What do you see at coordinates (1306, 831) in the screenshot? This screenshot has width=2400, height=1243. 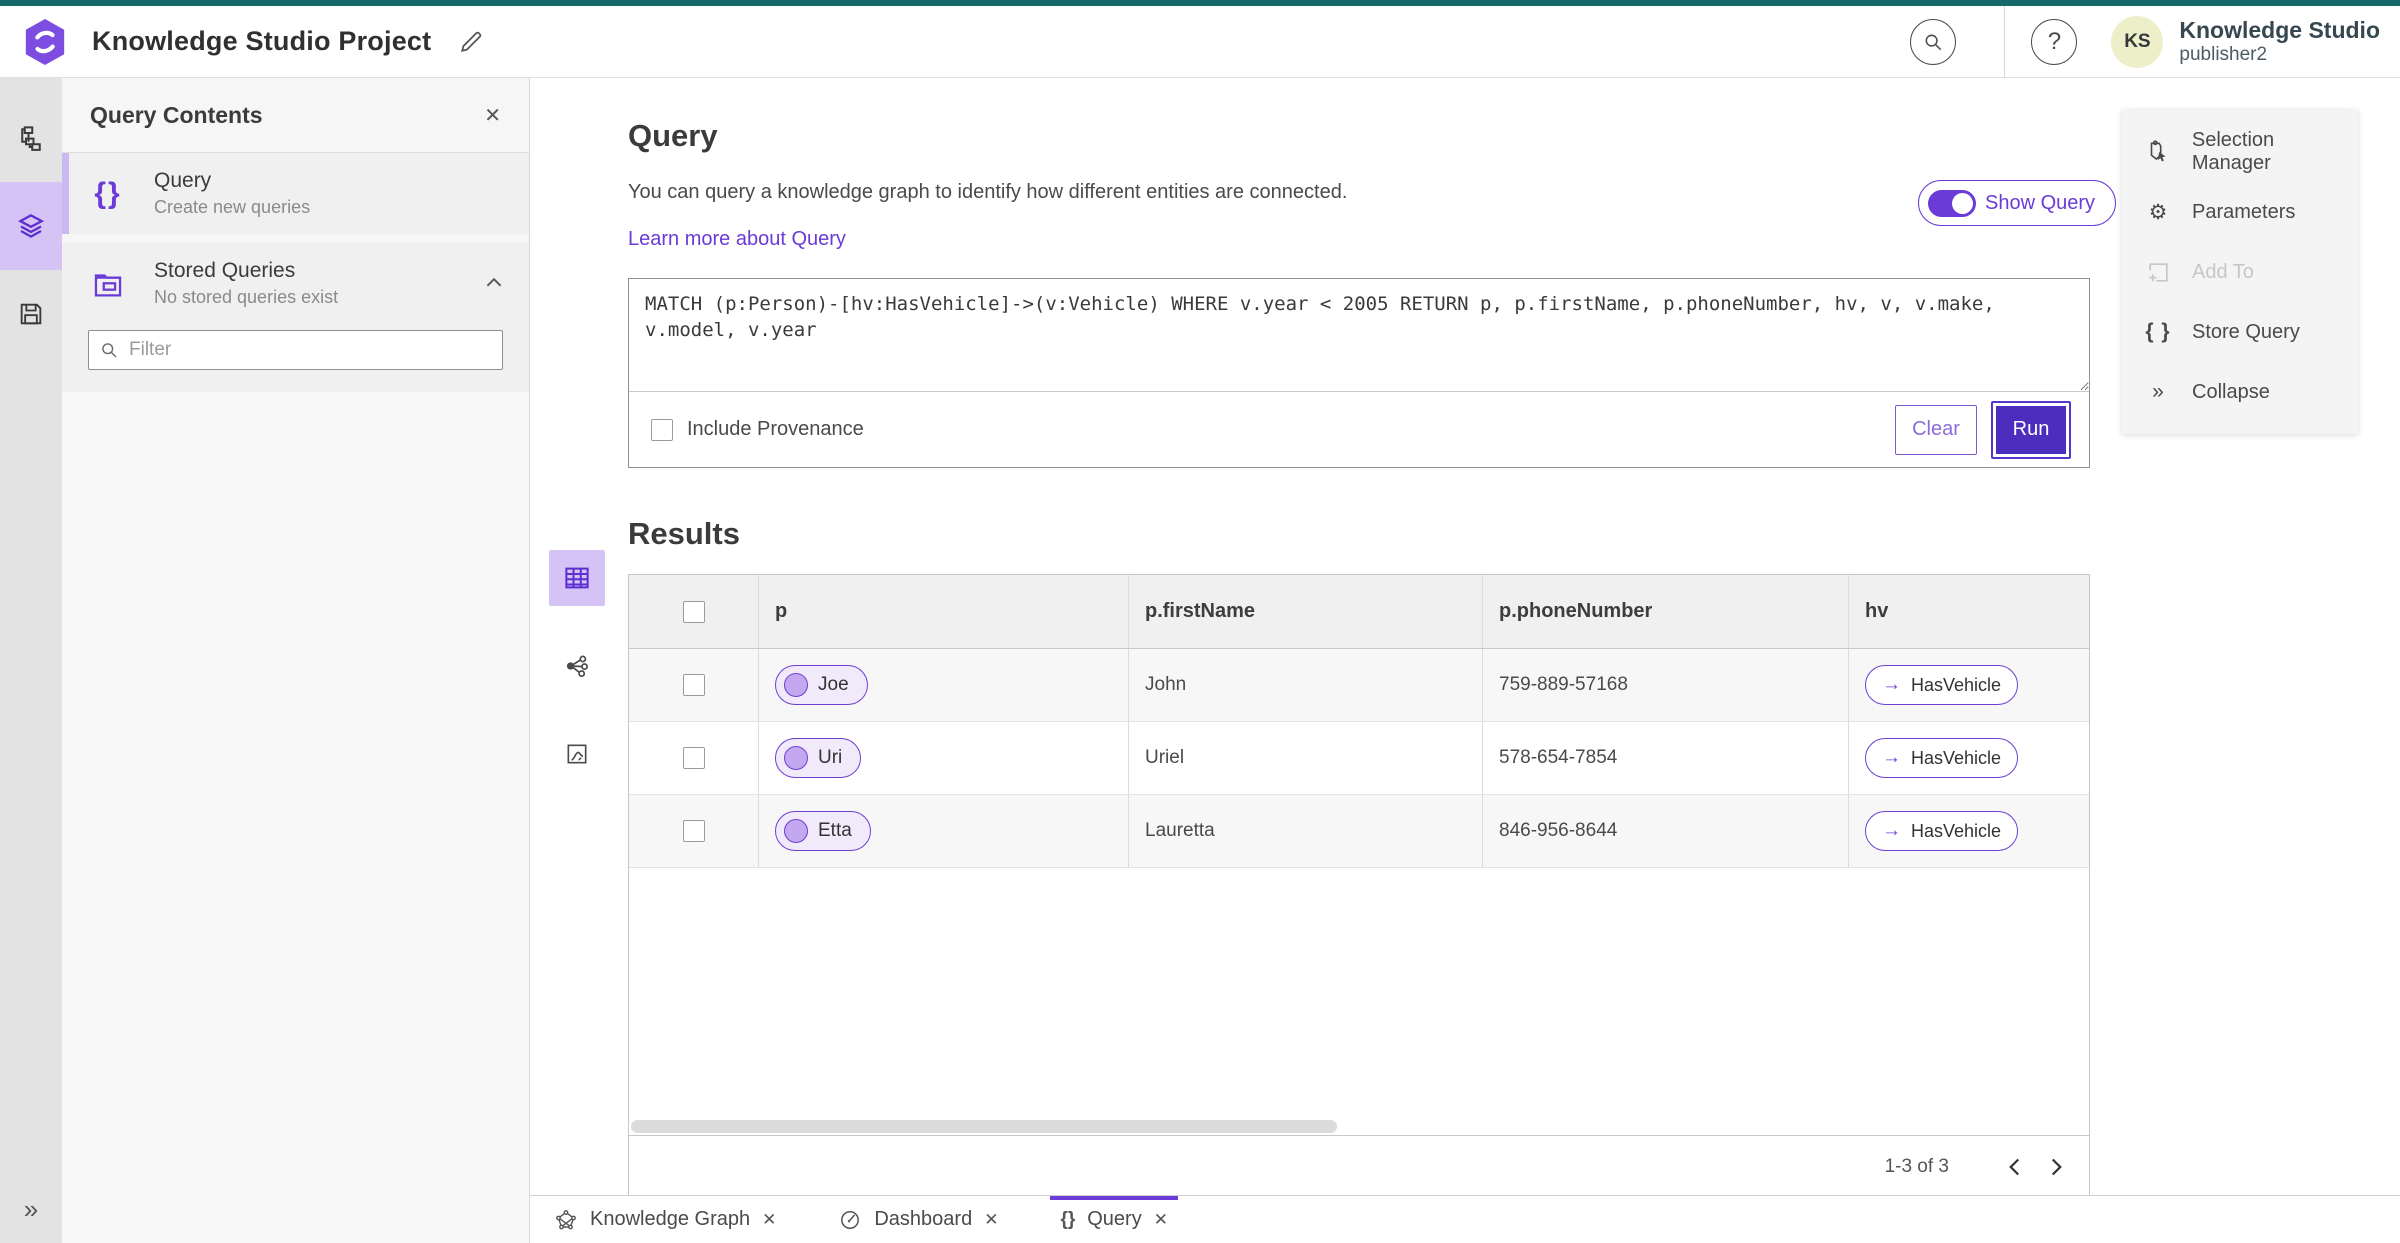 I see `cell-firstname: Lauretta` at bounding box center [1306, 831].